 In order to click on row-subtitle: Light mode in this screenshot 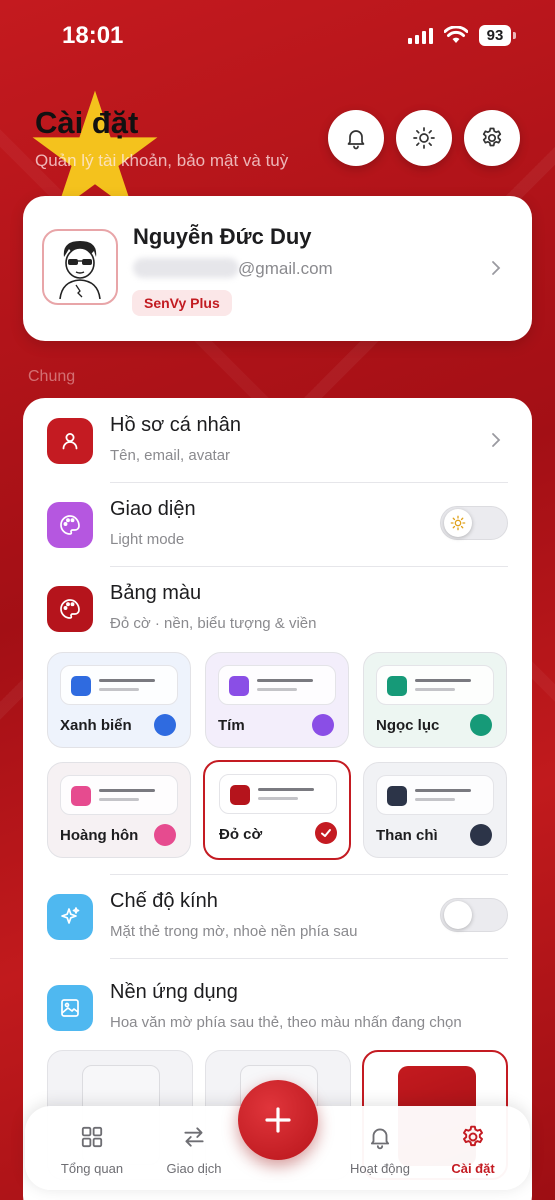, I will do `click(147, 539)`.